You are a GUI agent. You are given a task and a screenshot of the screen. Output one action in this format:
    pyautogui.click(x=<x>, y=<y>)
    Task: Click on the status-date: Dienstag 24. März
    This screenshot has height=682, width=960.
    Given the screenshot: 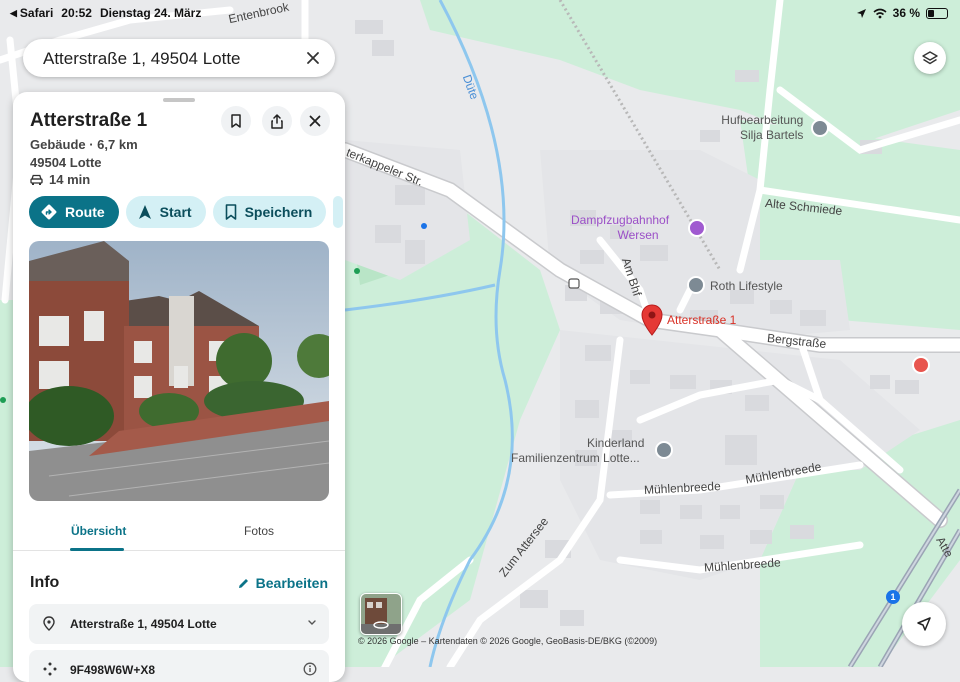 What is the action you would take?
    pyautogui.click(x=150, y=13)
    